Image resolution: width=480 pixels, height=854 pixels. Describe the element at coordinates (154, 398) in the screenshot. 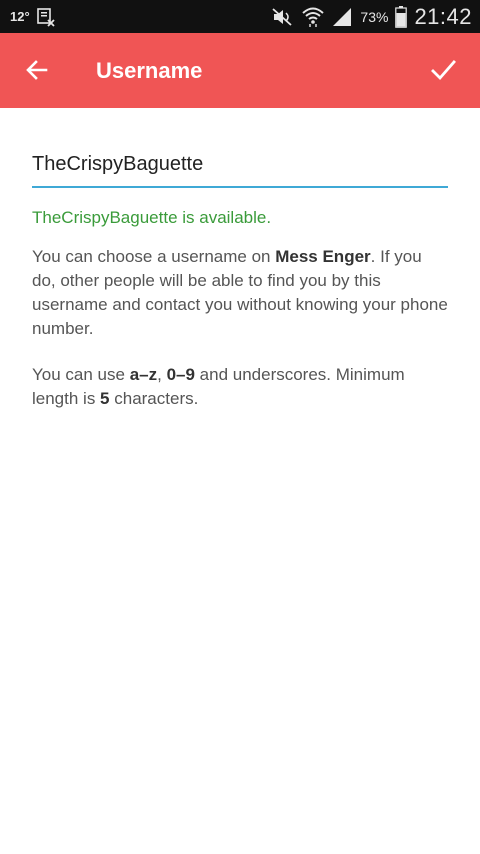

I see `help-text-part: characters.` at that location.